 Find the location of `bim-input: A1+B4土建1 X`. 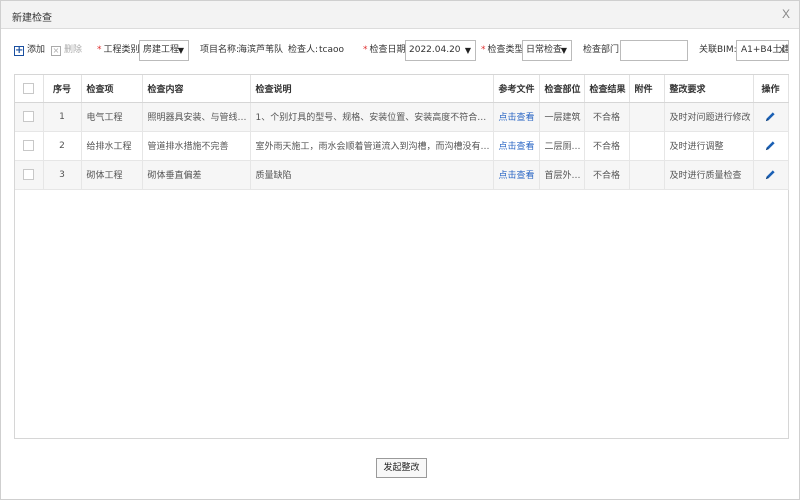

bim-input: A1+B4土建1 X is located at coordinates (762, 50).